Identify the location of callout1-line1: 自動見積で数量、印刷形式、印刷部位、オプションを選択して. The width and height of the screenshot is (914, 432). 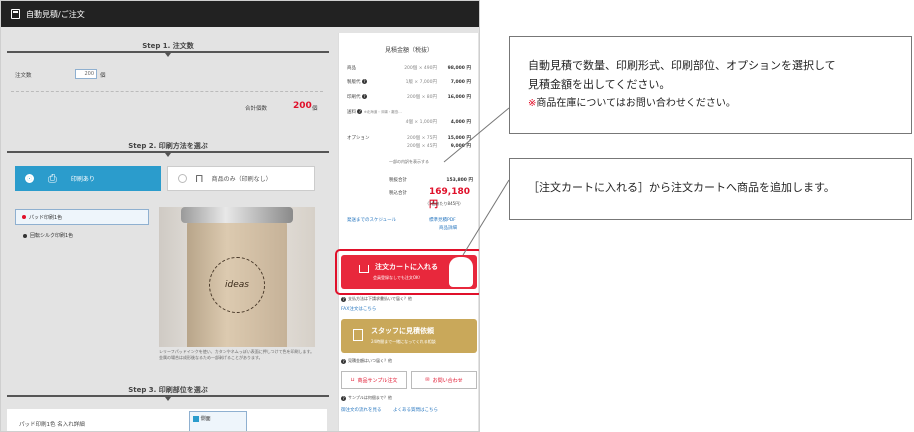
(682, 65).